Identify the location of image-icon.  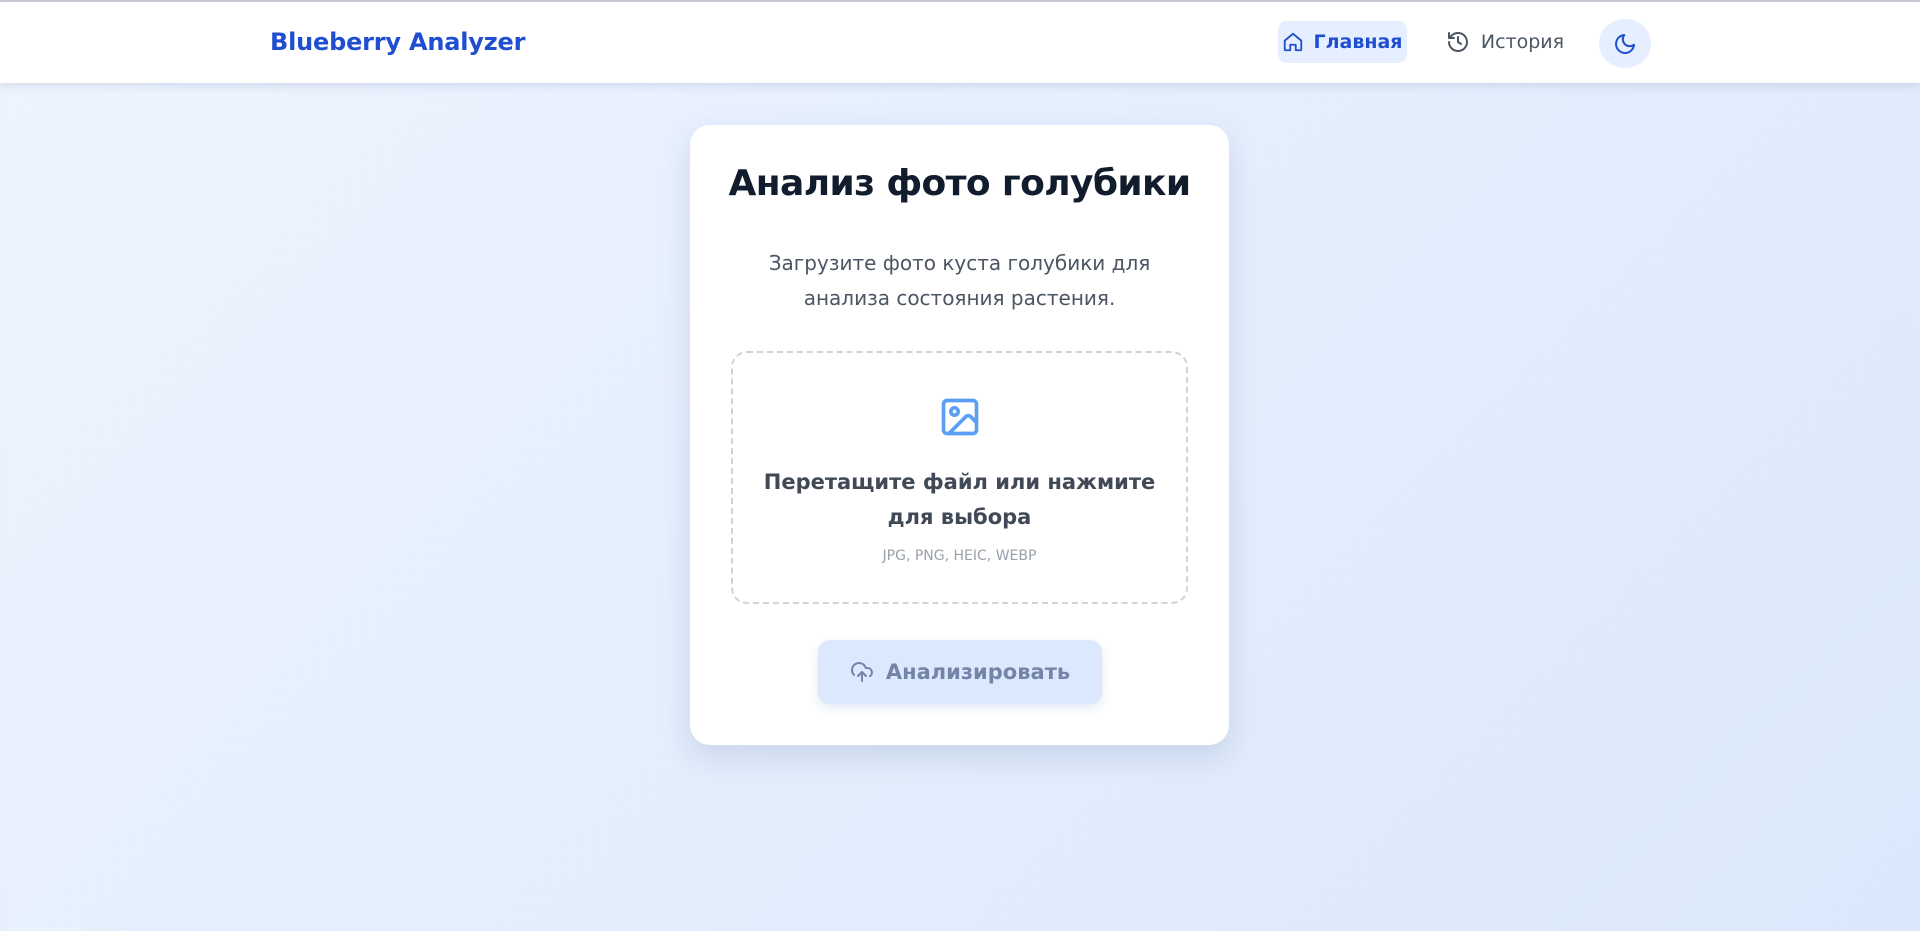
(960, 417).